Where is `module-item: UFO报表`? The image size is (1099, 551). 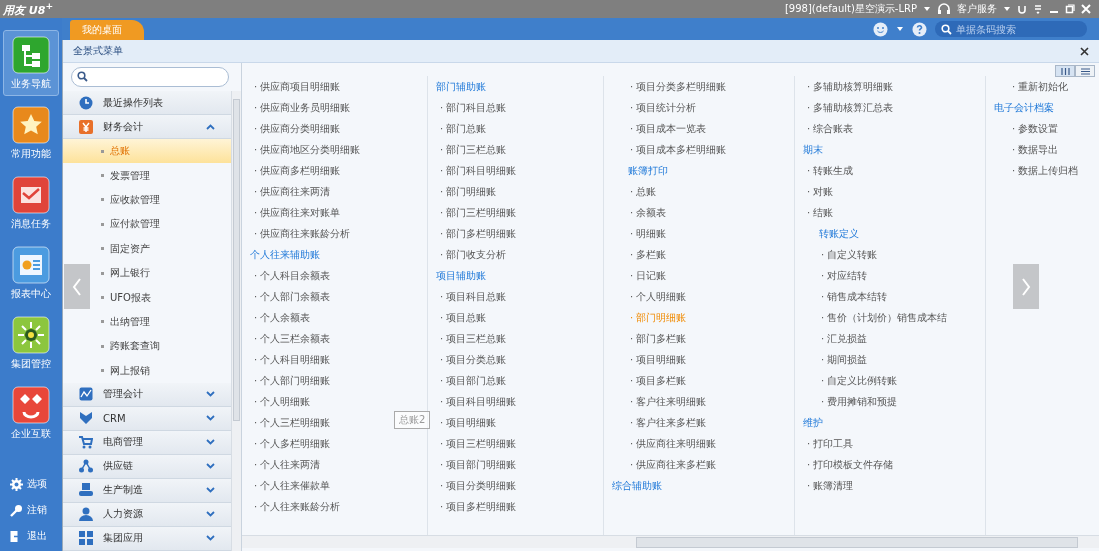
module-item: UFO报表 is located at coordinates (147, 297).